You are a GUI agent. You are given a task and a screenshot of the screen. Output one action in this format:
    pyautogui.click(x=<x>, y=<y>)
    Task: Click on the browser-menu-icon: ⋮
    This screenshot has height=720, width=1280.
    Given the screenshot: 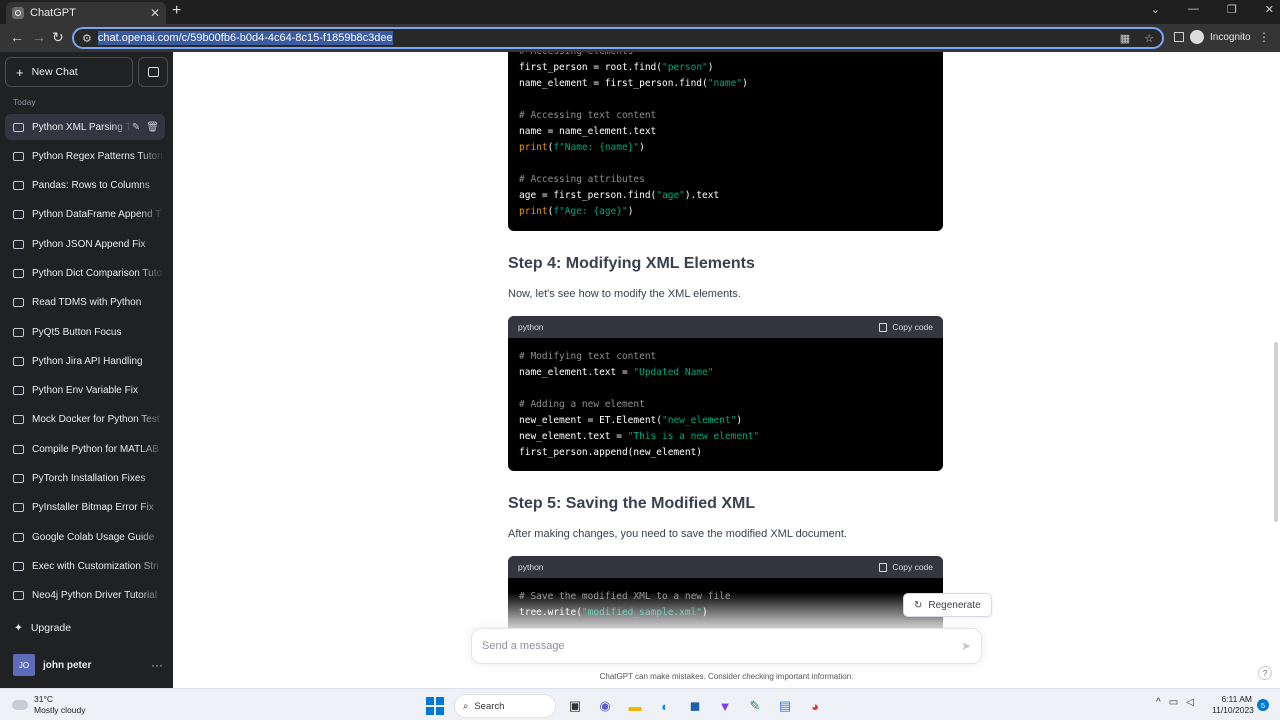 What is the action you would take?
    pyautogui.click(x=1264, y=37)
    